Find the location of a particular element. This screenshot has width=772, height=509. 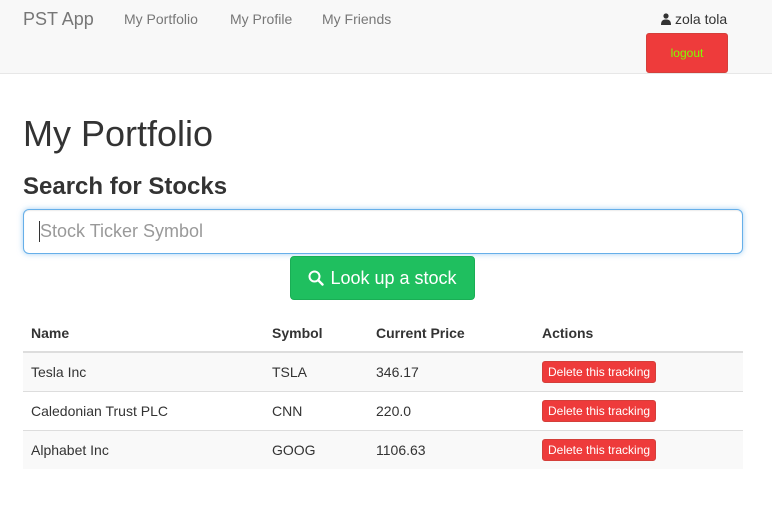

search-section-title: Search for Stocks is located at coordinates (125, 186).